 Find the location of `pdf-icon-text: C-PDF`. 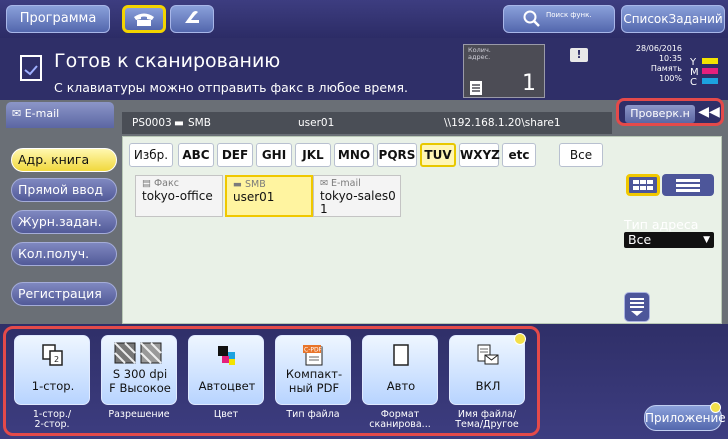

pdf-icon-text: C-PDF is located at coordinates (313, 350).